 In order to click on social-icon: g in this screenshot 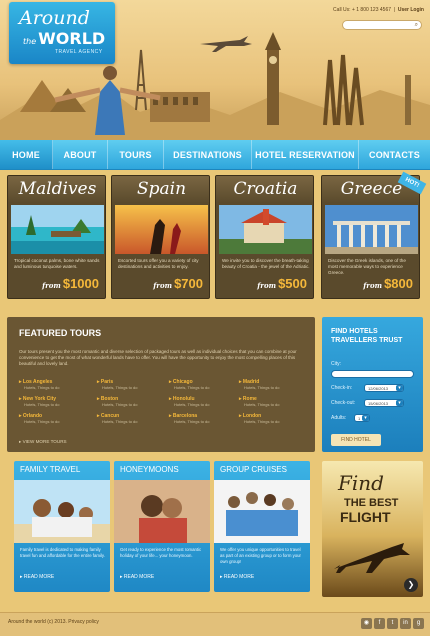, I will do `click(418, 623)`.